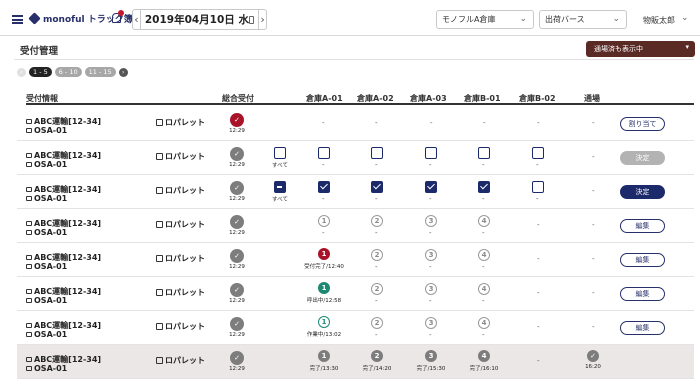  What do you see at coordinates (17, 19) in the screenshot?
I see `hamburger-menu-icon` at bounding box center [17, 19].